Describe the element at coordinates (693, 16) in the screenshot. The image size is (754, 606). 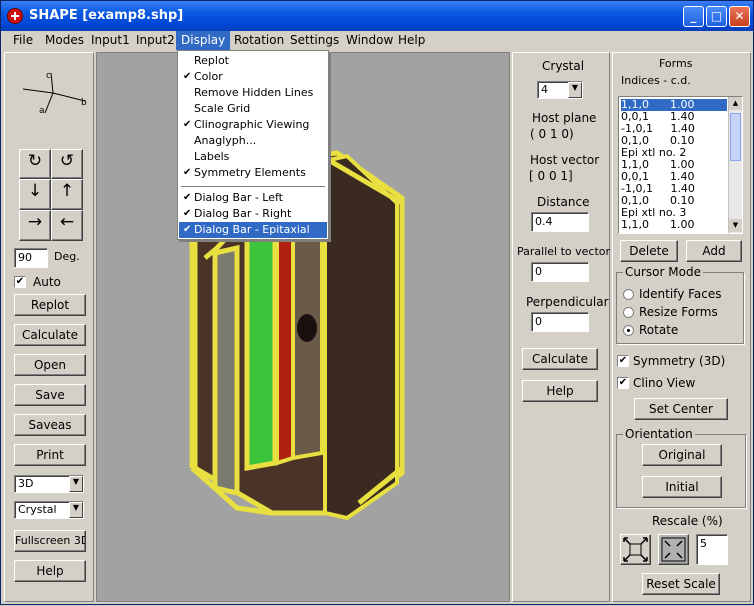
I see `minimize-button: _` at that location.